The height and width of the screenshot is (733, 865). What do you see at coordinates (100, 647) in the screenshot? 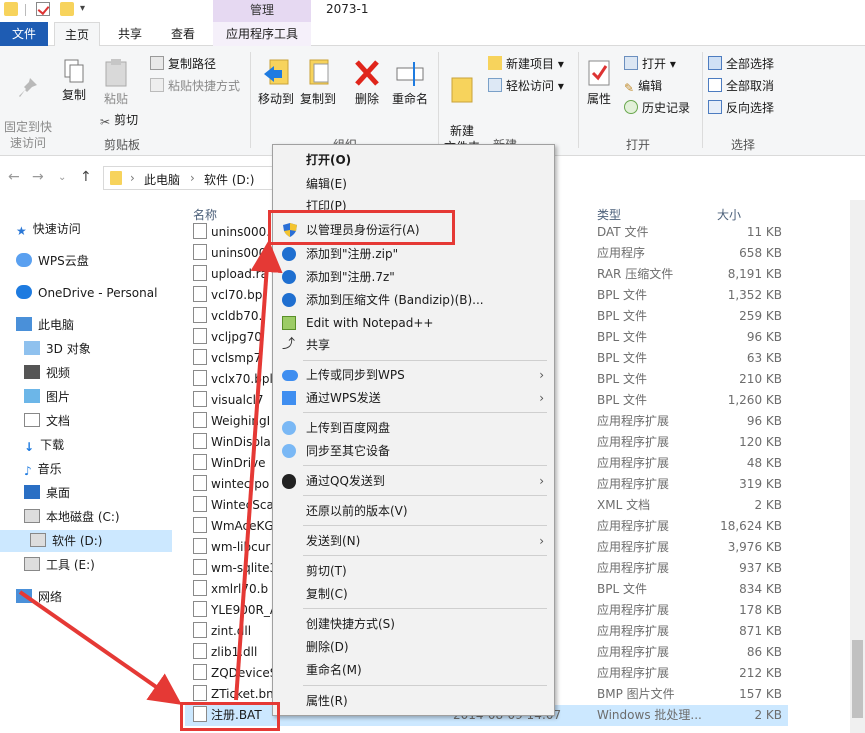
I see `arrow-to-file` at bounding box center [100, 647].